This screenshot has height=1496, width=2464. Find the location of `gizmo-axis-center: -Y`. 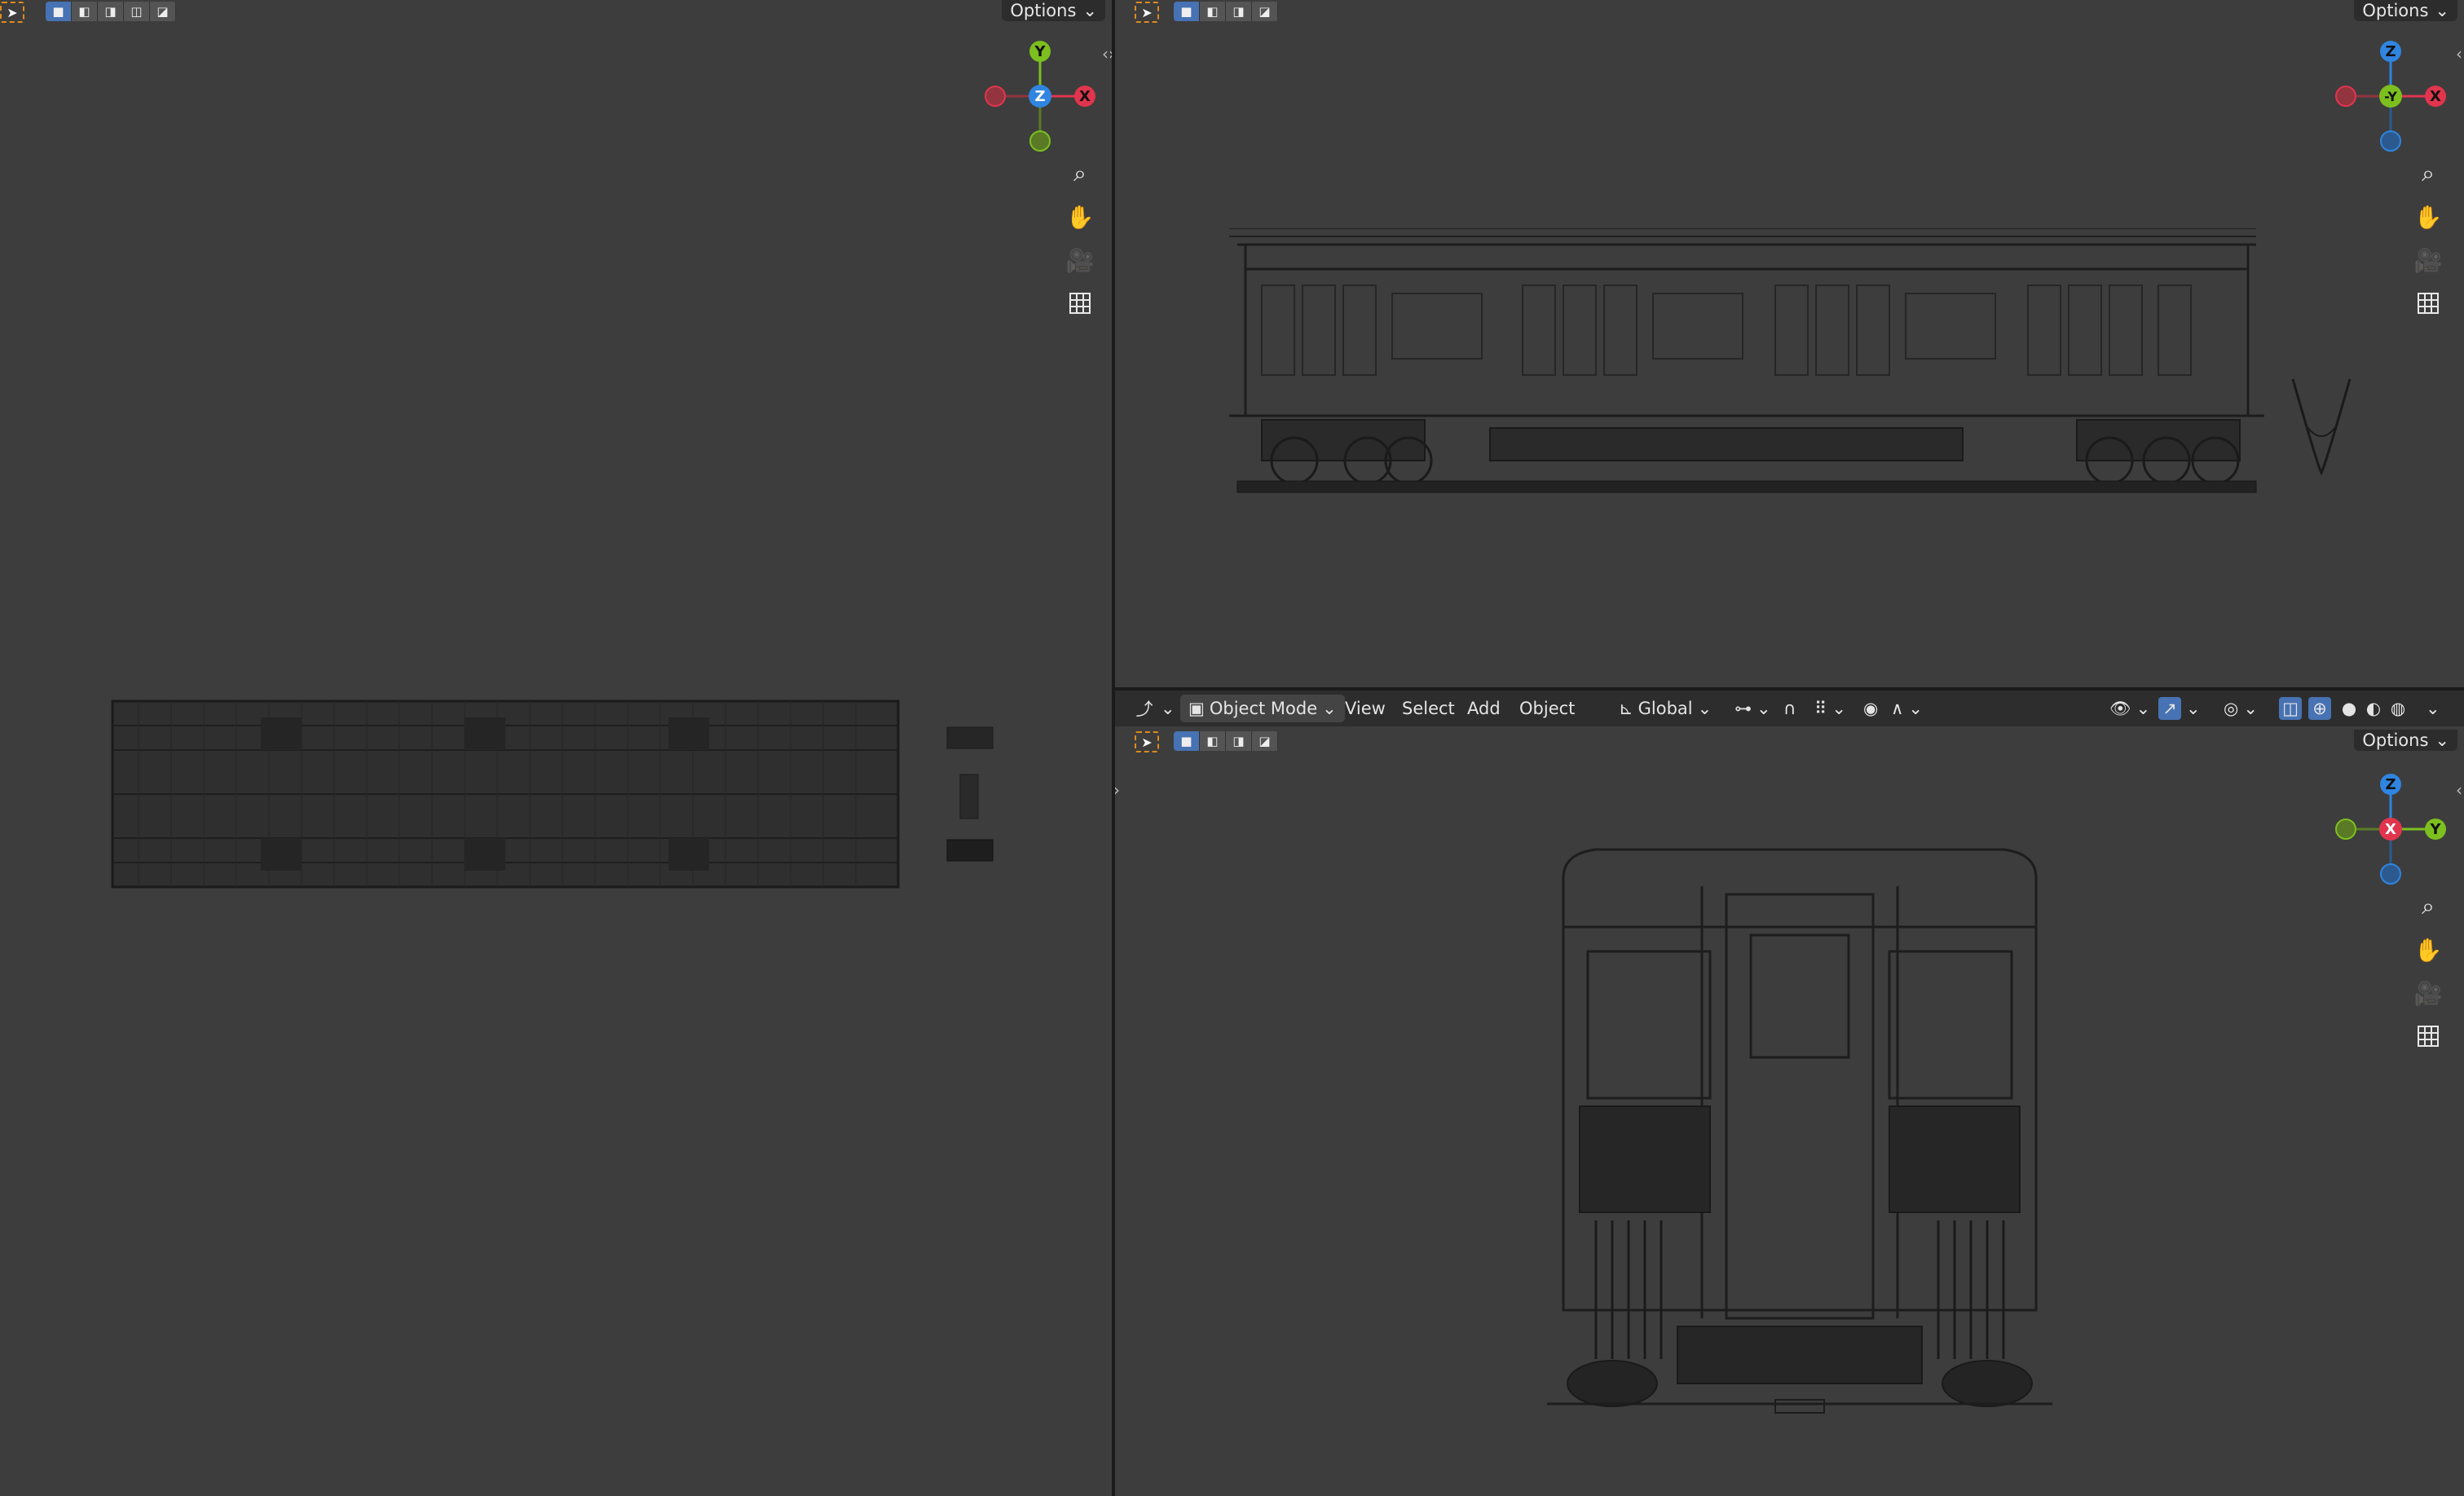

gizmo-axis-center: -Y is located at coordinates (2391, 96).